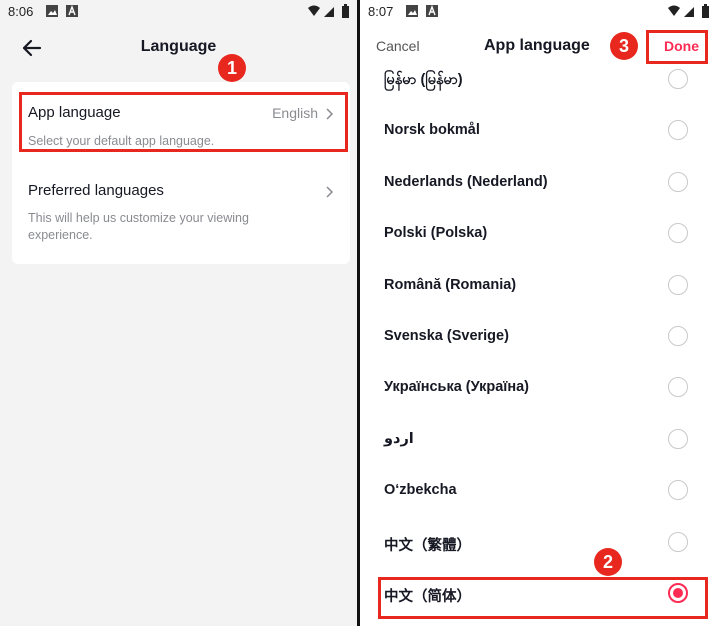  What do you see at coordinates (96, 190) in the screenshot?
I see `preferred-languages-label: Preferred languages` at bounding box center [96, 190].